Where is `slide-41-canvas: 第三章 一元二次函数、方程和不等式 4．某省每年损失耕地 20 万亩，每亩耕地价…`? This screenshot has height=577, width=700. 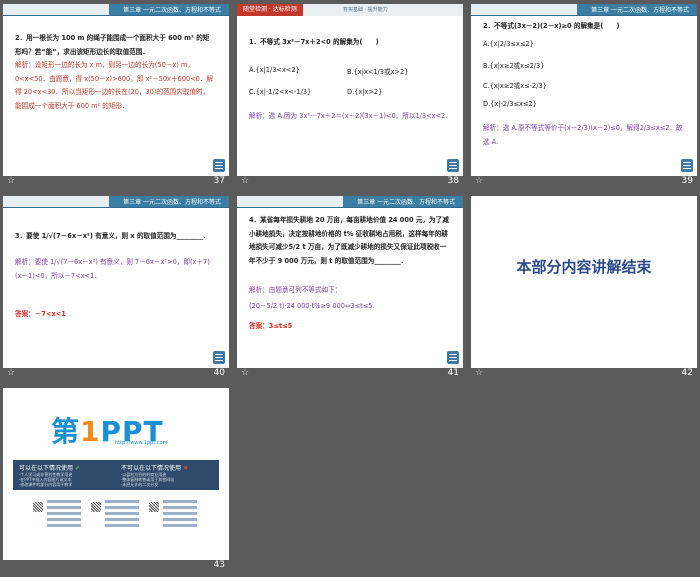
slide-41-canvas: 第三章 一元二次函数、方程和不等式 4．某省每年损失耕地 20 万亩，每亩耕地价… is located at coordinates (350, 282).